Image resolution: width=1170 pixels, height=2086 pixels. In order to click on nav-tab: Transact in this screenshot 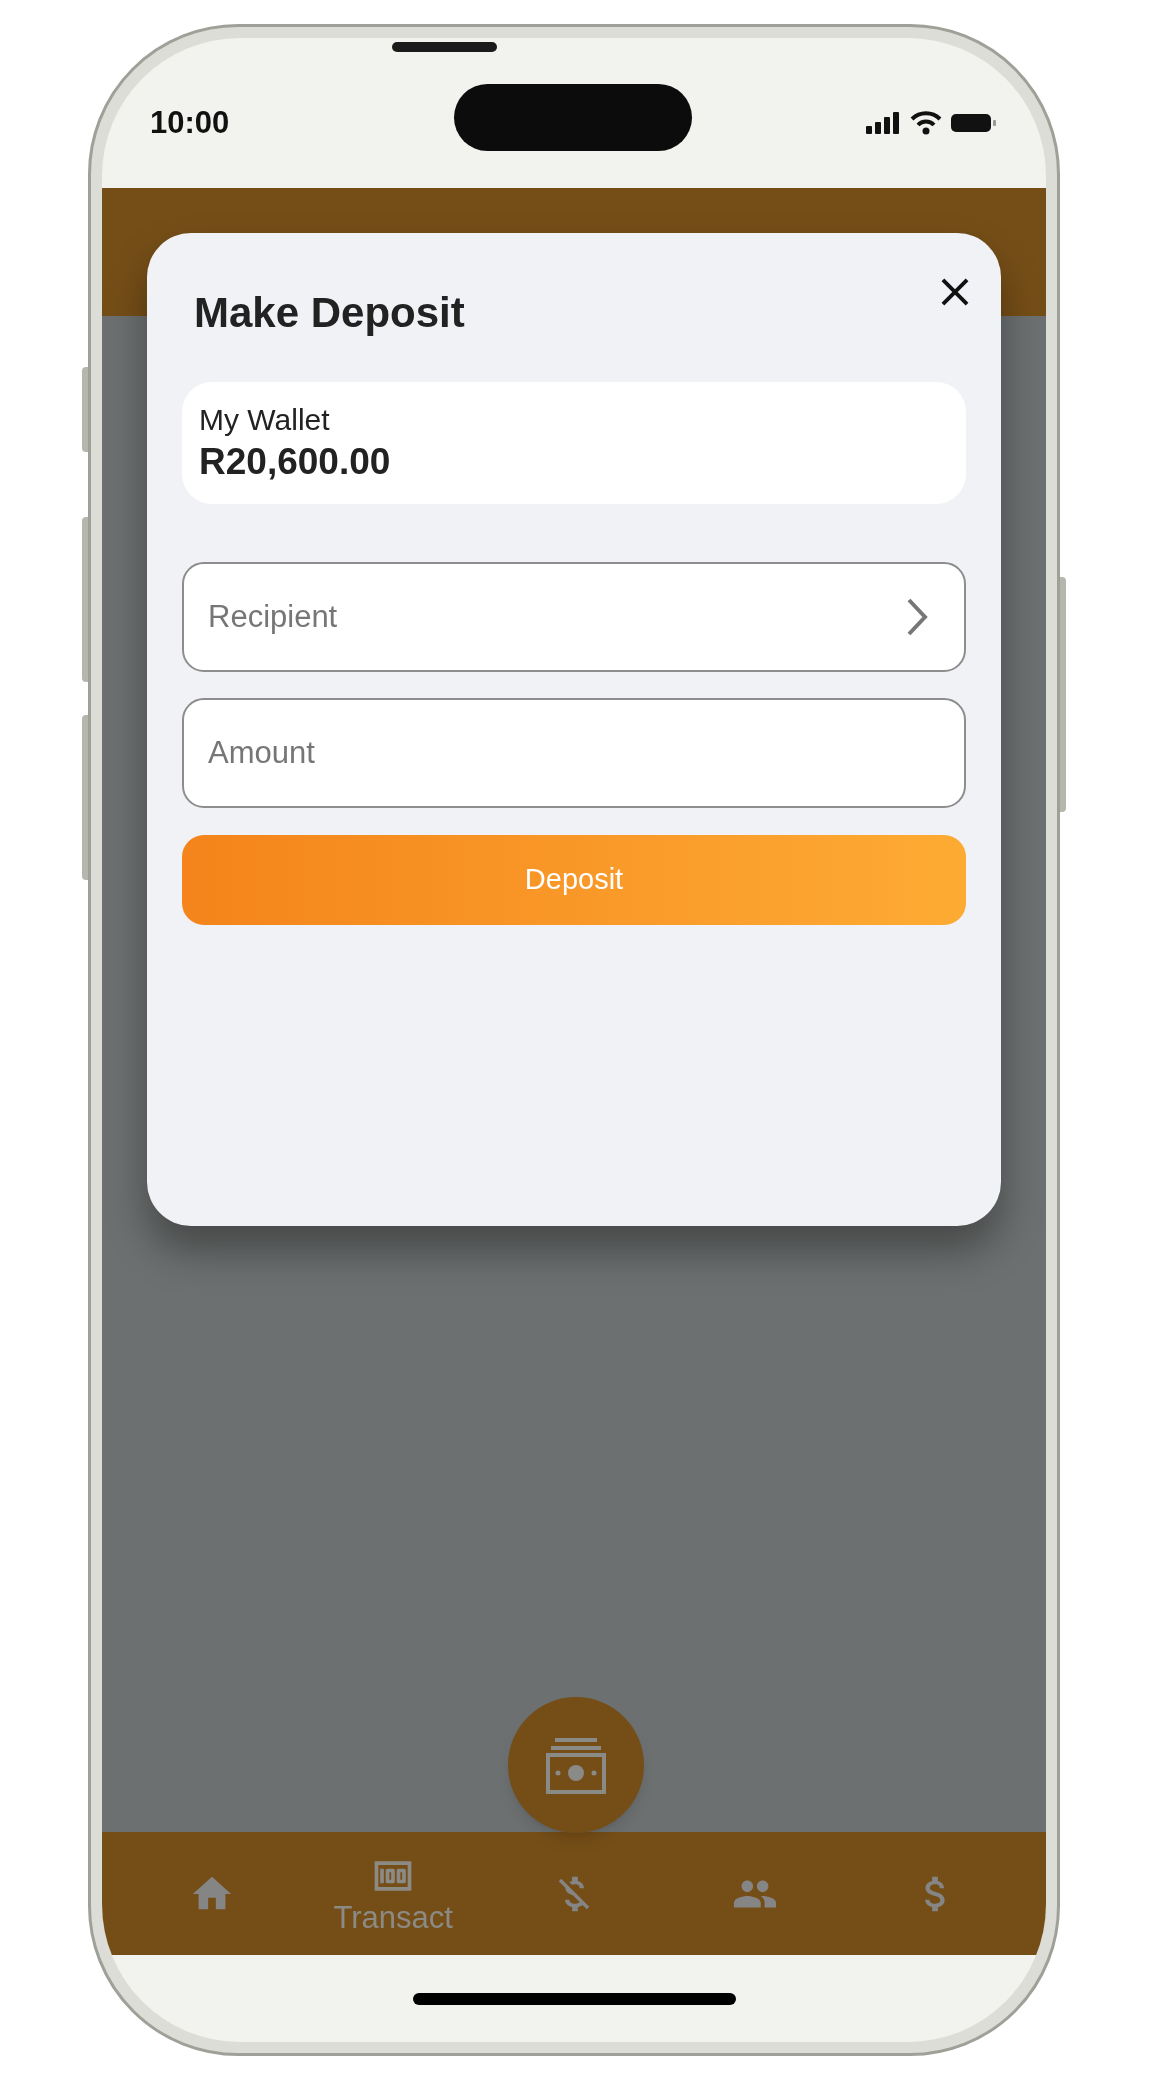, I will do `click(393, 1893)`.